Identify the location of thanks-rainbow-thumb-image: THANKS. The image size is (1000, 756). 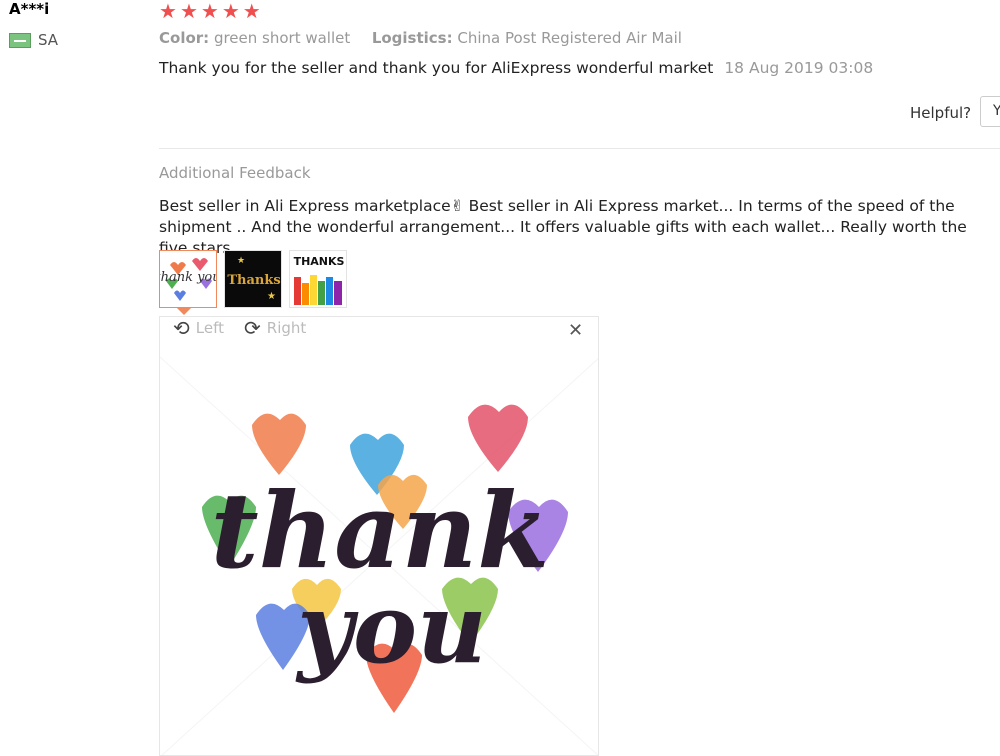
(318, 279).